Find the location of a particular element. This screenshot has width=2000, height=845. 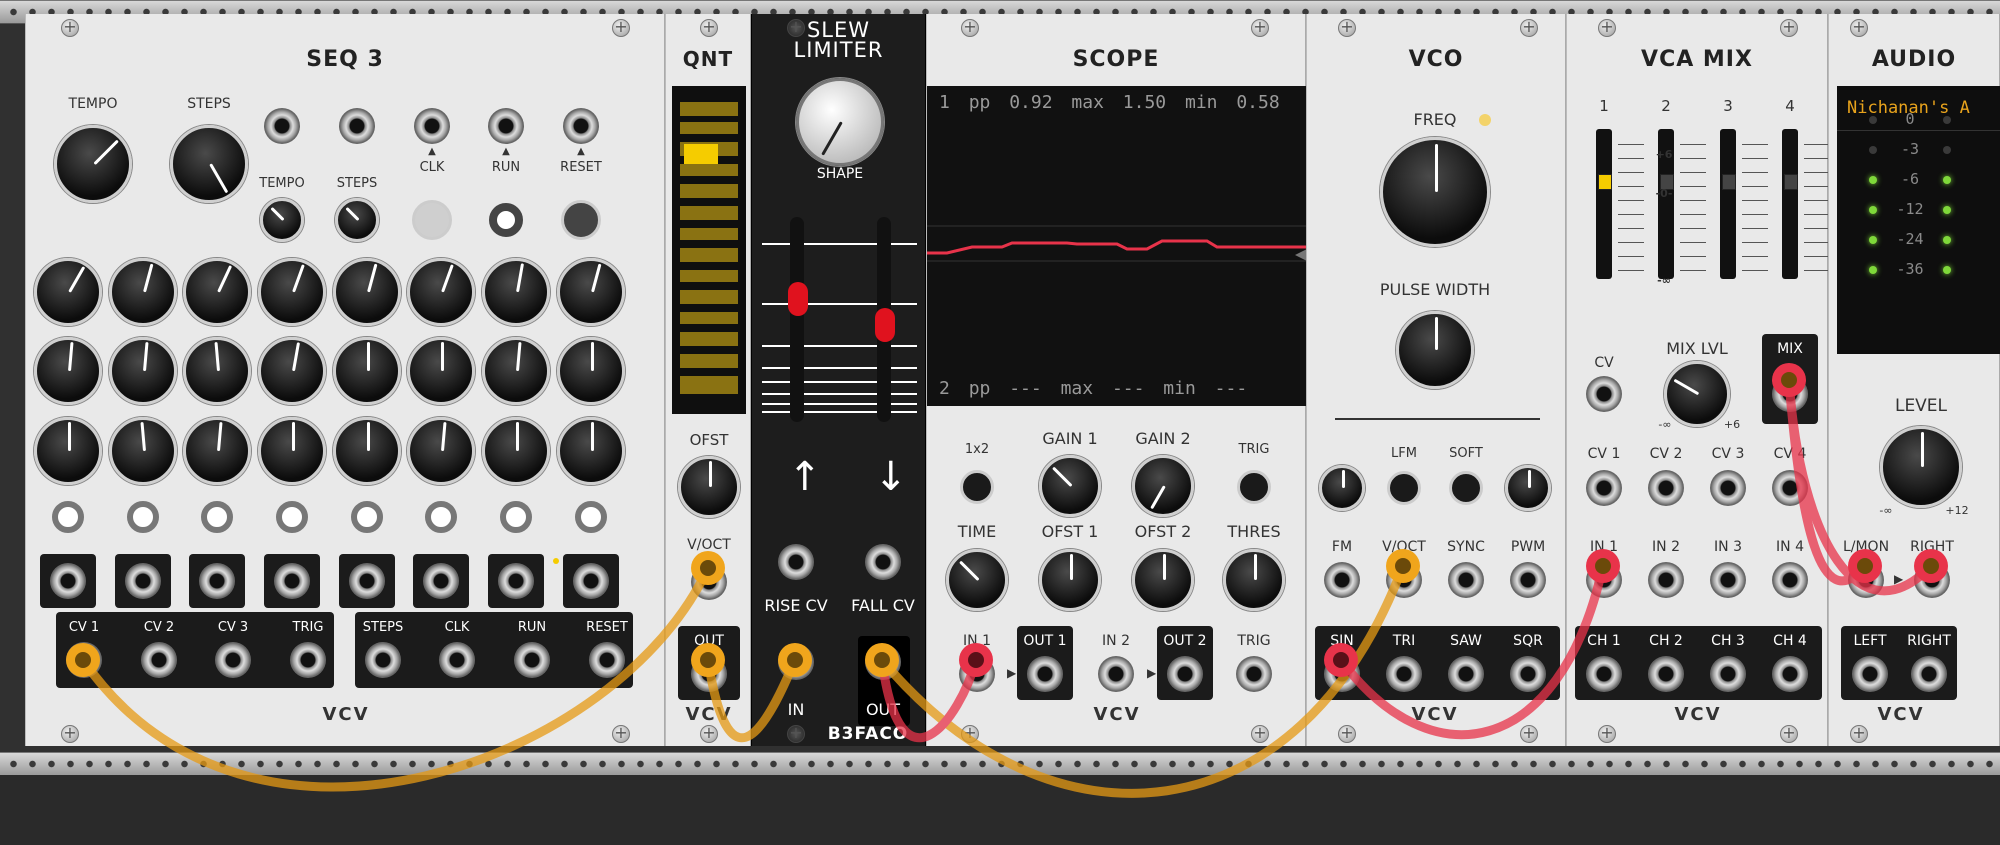

steps-cv-knob is located at coordinates (357, 220).